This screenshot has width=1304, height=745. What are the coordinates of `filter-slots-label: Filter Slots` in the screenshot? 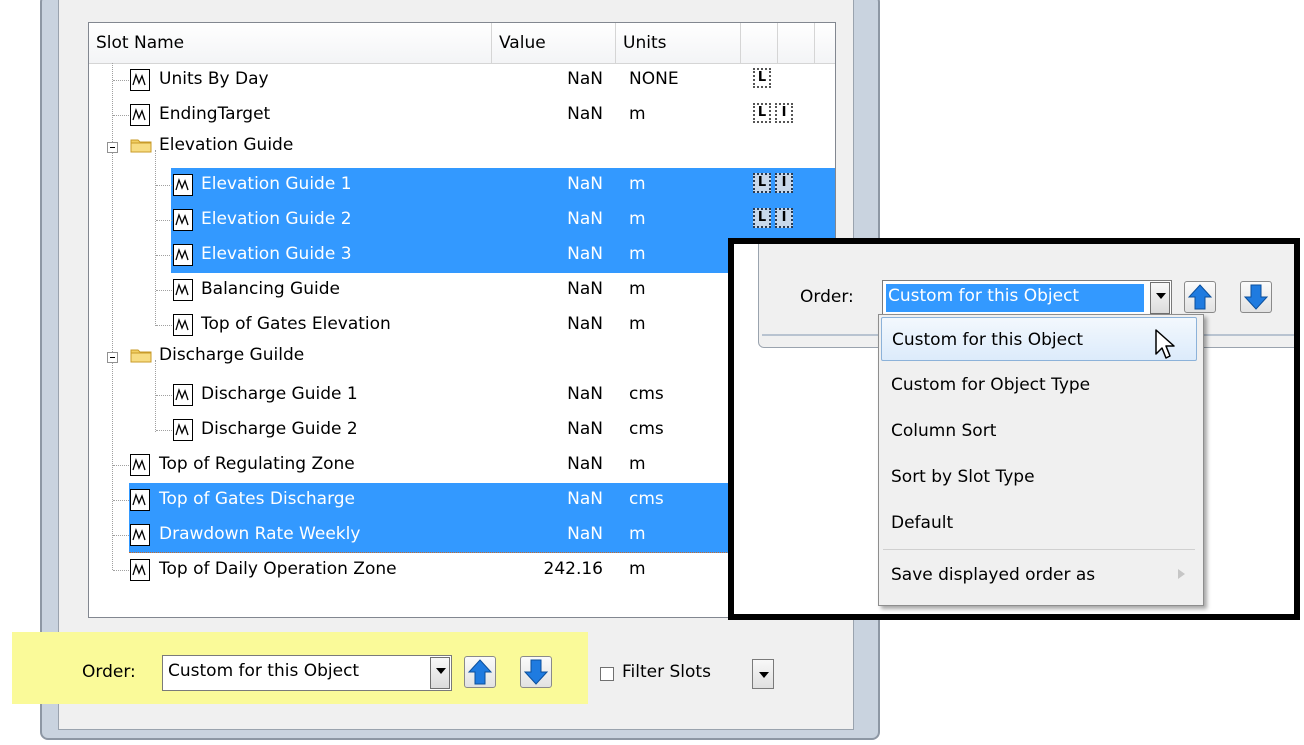 It's located at (666, 672).